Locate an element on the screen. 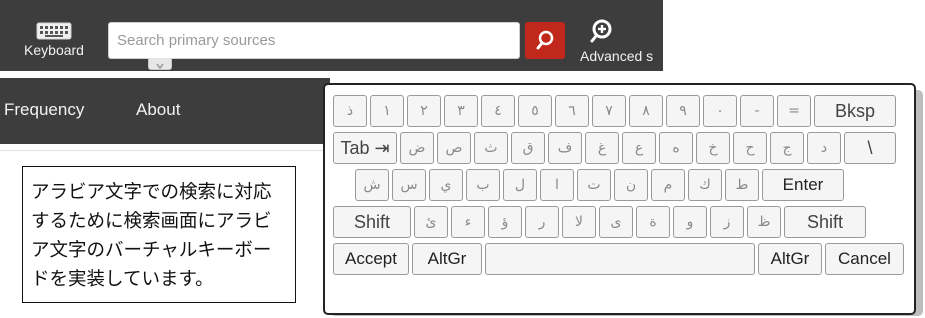 This screenshot has width=925, height=318. search-input is located at coordinates (314, 40).